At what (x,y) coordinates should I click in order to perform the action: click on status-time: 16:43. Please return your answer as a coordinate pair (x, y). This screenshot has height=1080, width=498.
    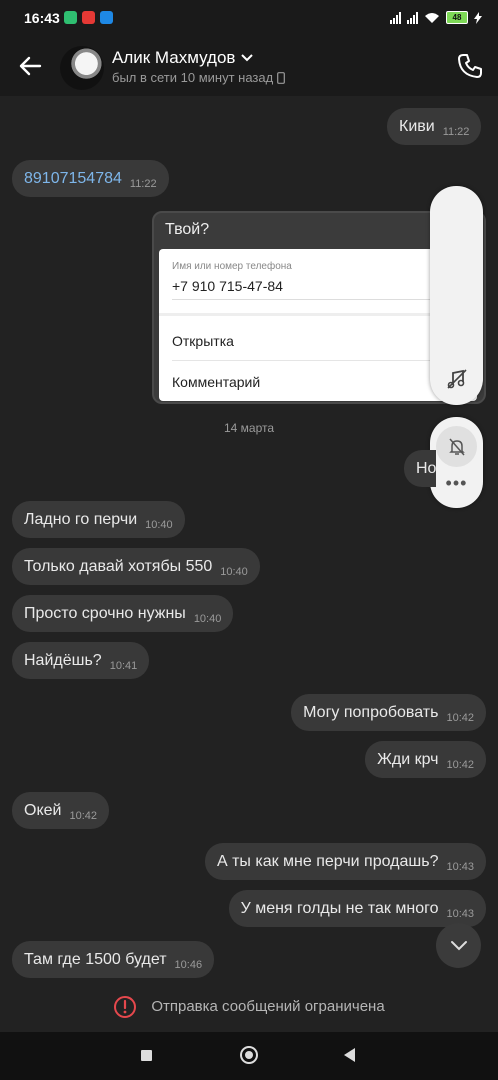
    Looking at the image, I should click on (42, 18).